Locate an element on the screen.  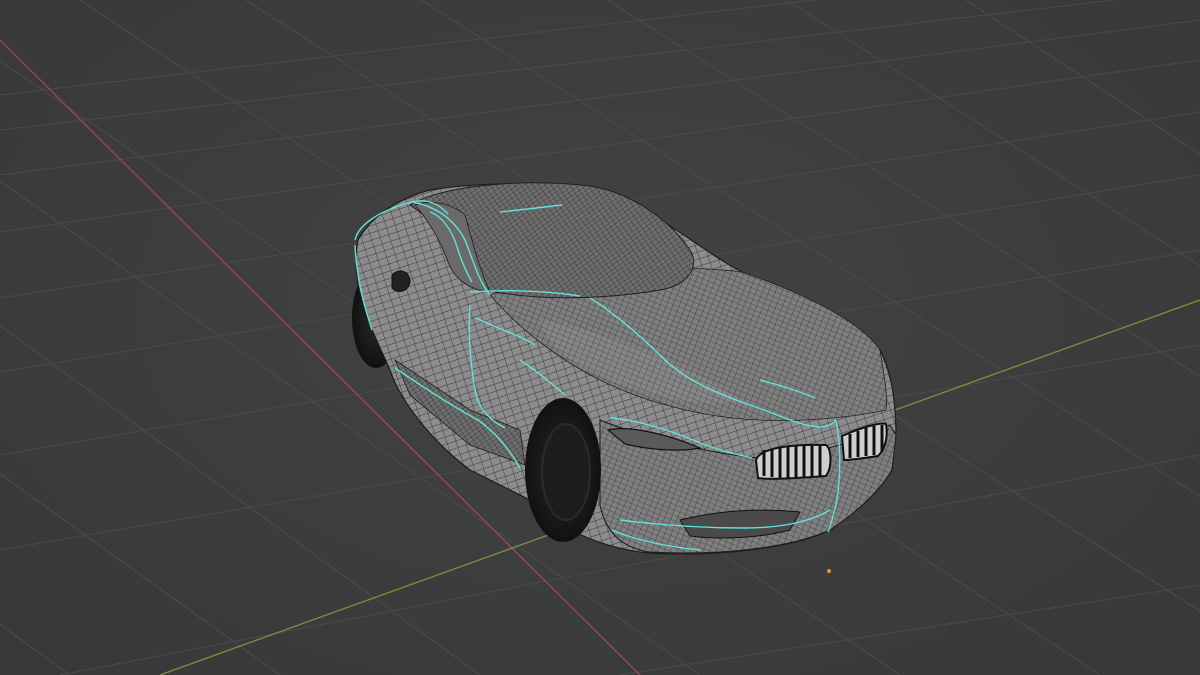
side-mirror is located at coordinates (401, 281).